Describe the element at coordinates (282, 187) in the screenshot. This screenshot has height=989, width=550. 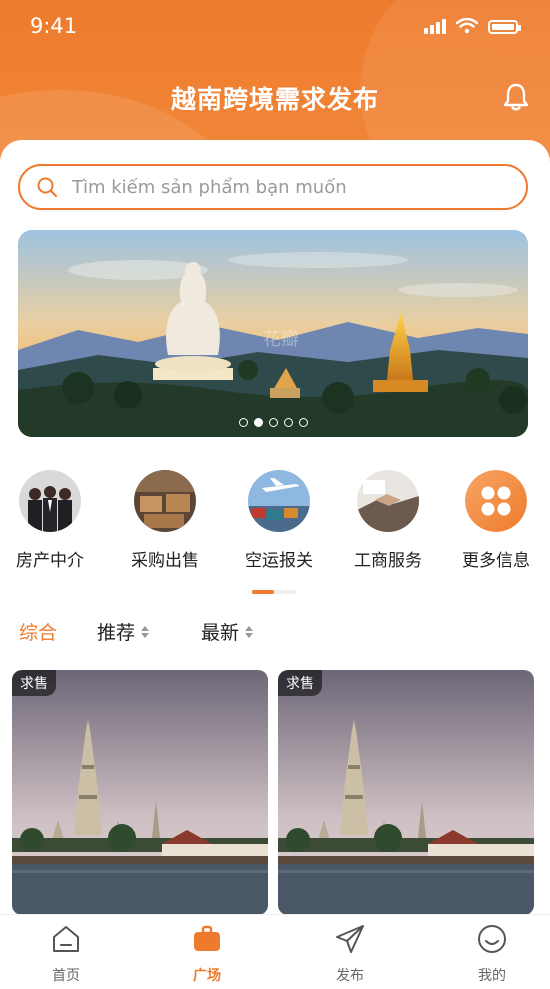
I see `search-input` at that location.